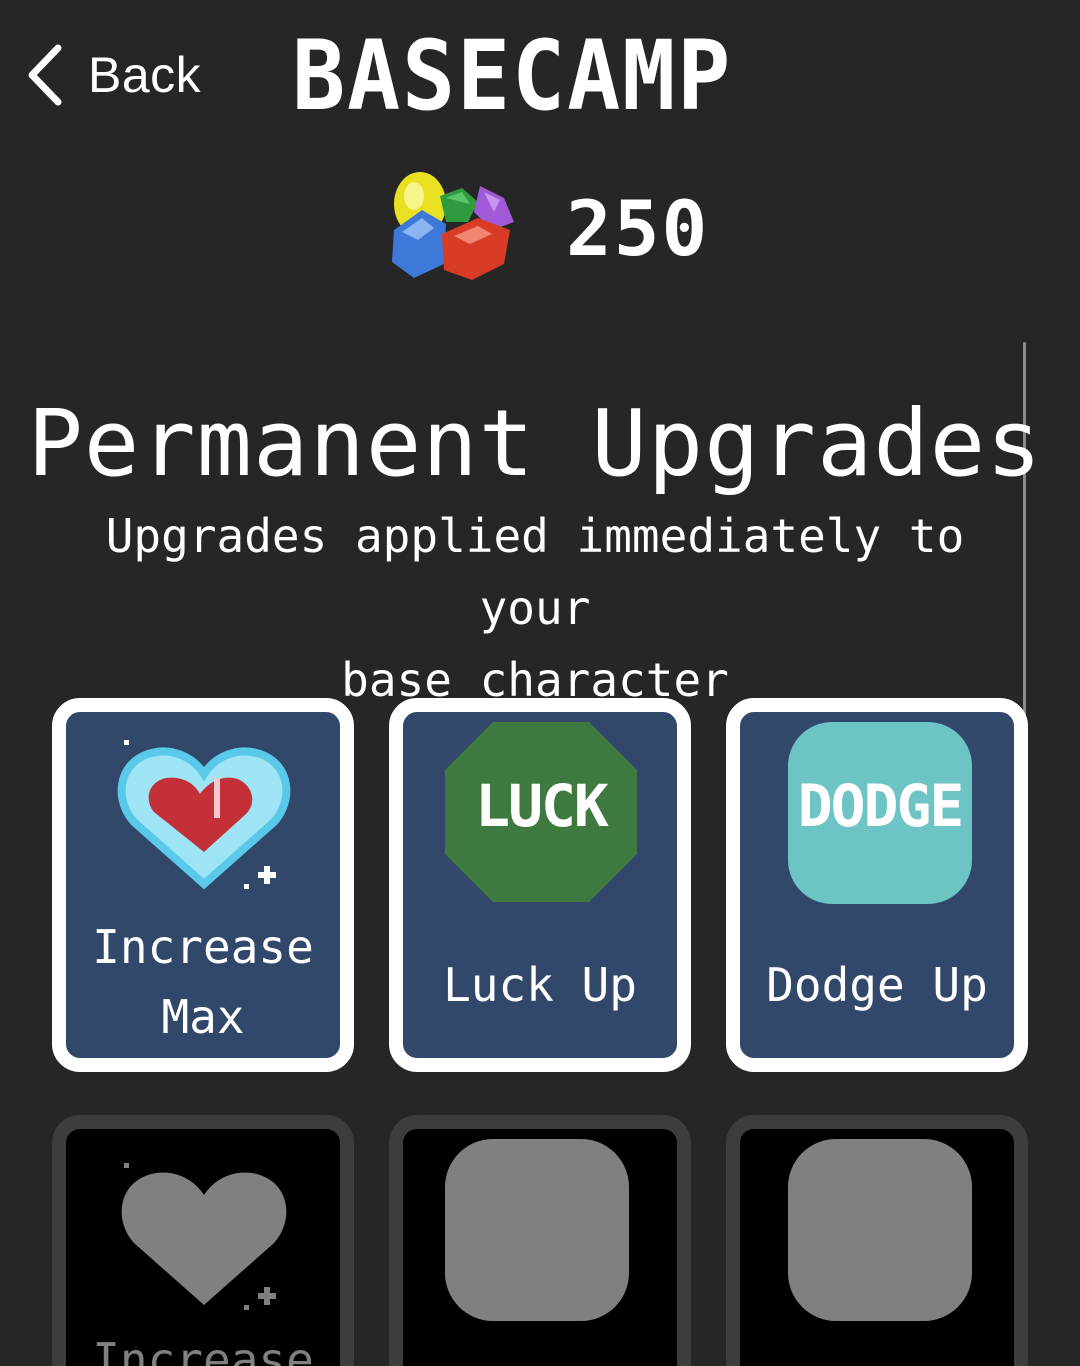 This screenshot has height=1366, width=1080. Describe the element at coordinates (881, 806) in the screenshot. I see `dodge-badge-text: DODGE` at that location.